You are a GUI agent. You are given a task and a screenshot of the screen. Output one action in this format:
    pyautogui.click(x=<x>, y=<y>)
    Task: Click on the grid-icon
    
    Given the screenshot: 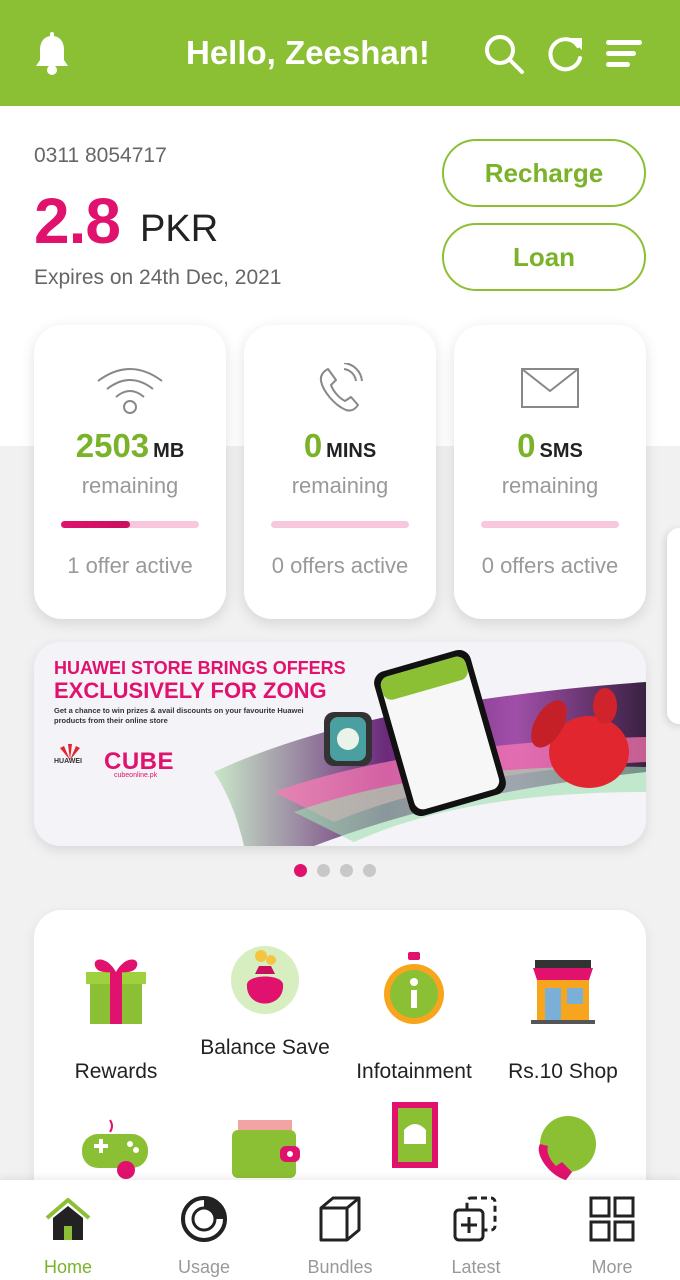 What is the action you would take?
    pyautogui.click(x=612, y=1219)
    